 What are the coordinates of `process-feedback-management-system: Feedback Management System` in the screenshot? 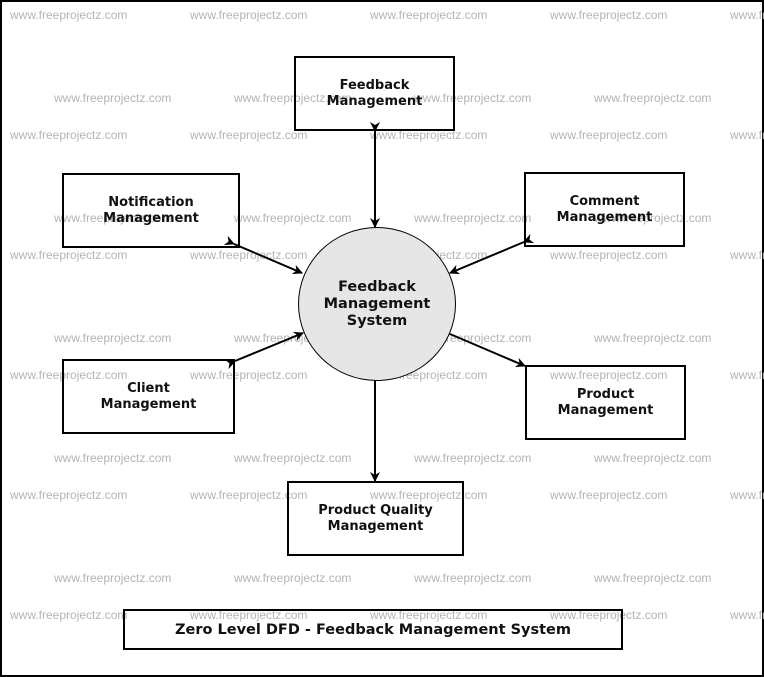 It's located at (377, 304).